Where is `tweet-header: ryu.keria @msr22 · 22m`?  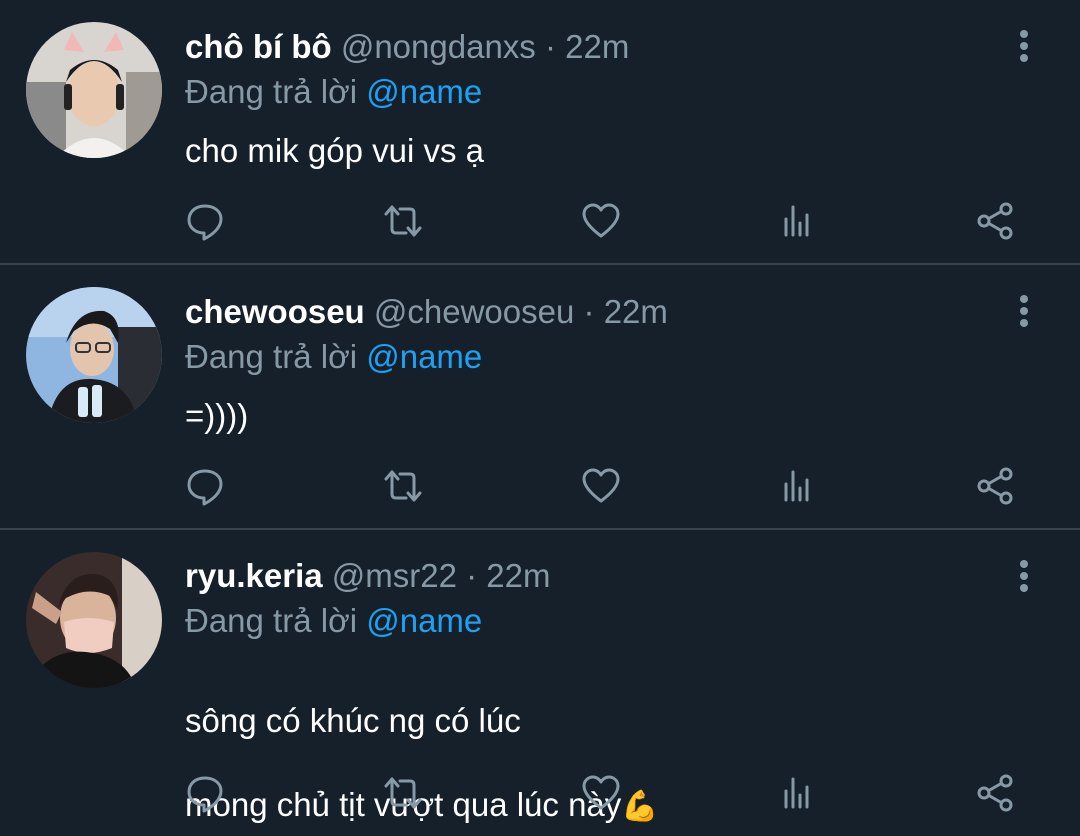 tweet-header: ryu.keria @msr22 · 22m is located at coordinates (368, 576).